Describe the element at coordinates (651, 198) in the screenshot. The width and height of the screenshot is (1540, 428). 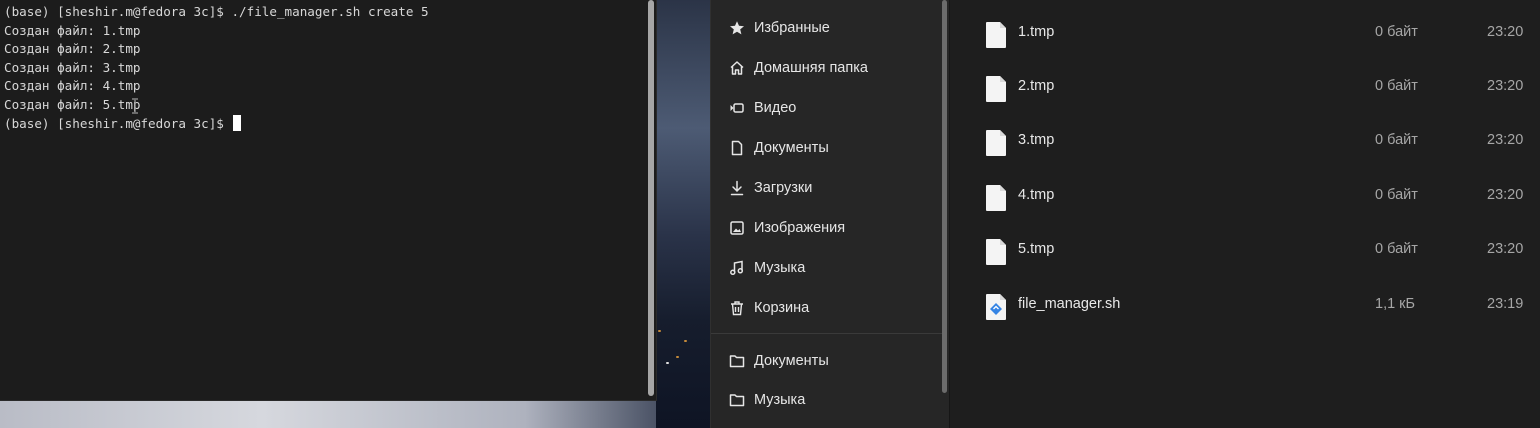
I see `terminal-scrollbar` at that location.